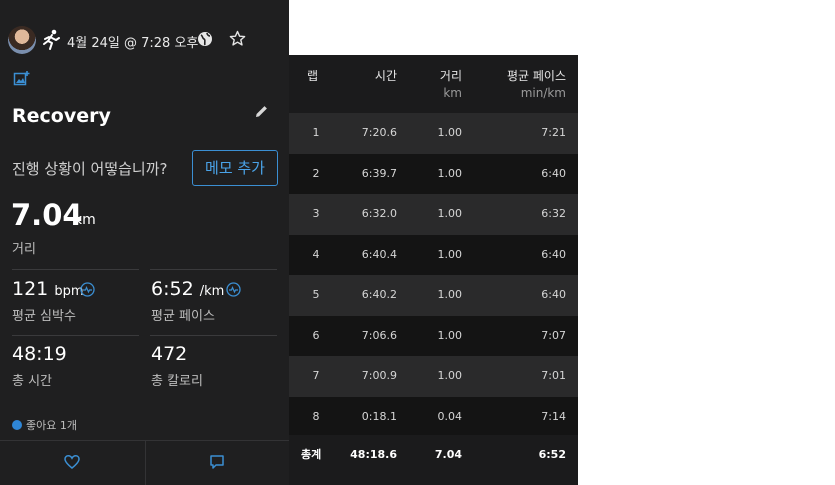 This screenshot has height=485, width=835. I want to click on lap-number: 2, so click(316, 173).